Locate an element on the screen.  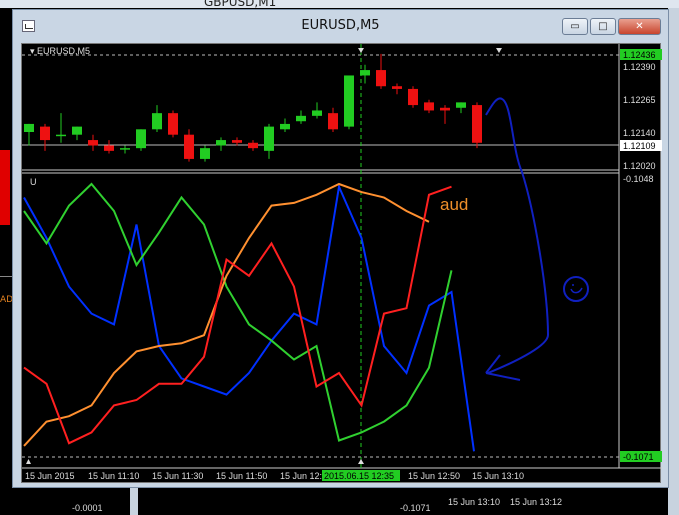
current-price-label: 1.12109 is located at coordinates (639, 146).